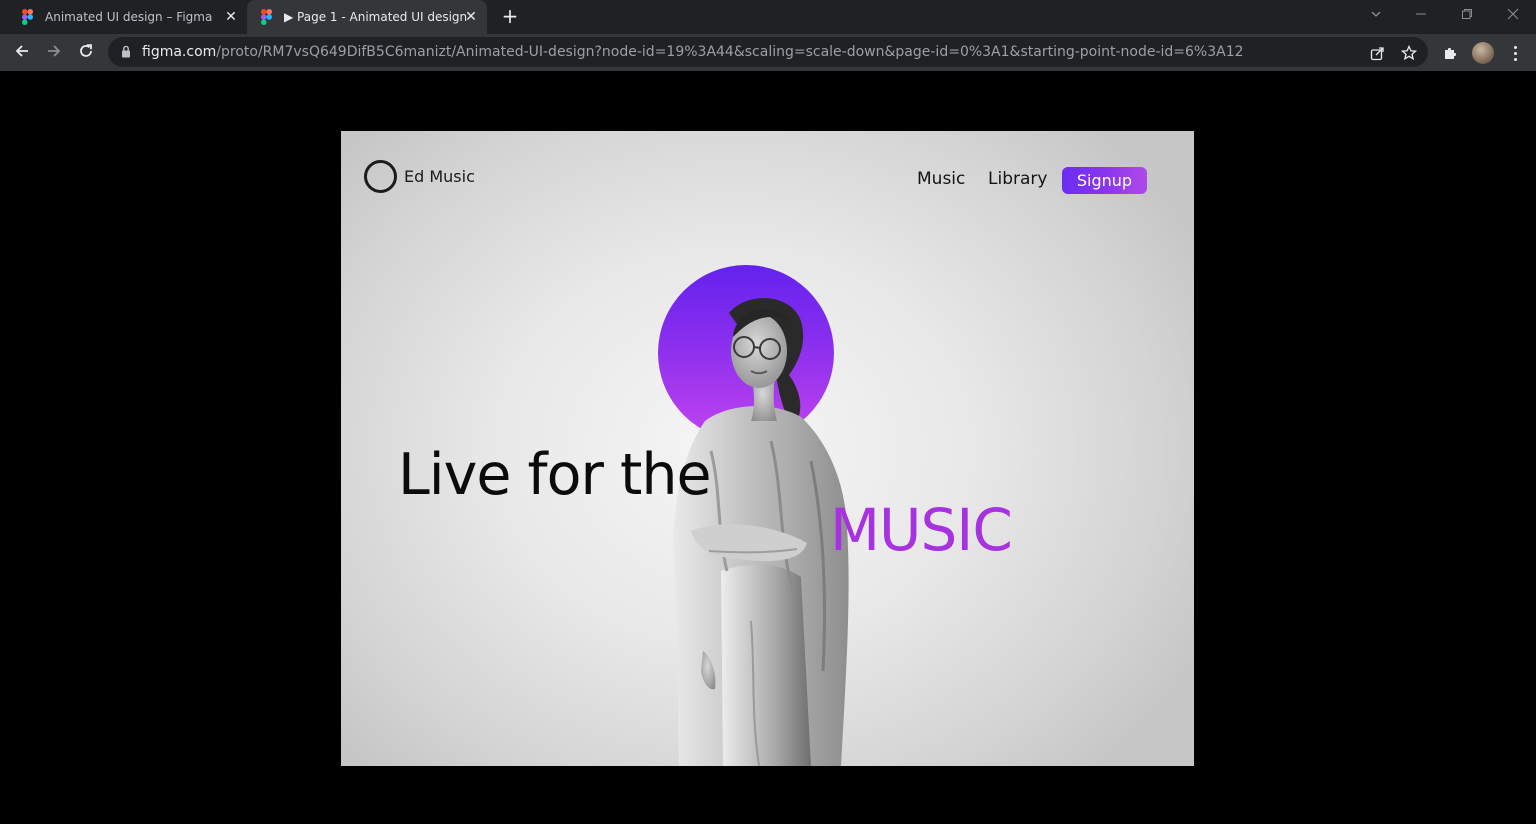 The width and height of the screenshot is (1536, 824). I want to click on avatar, so click(1483, 53).